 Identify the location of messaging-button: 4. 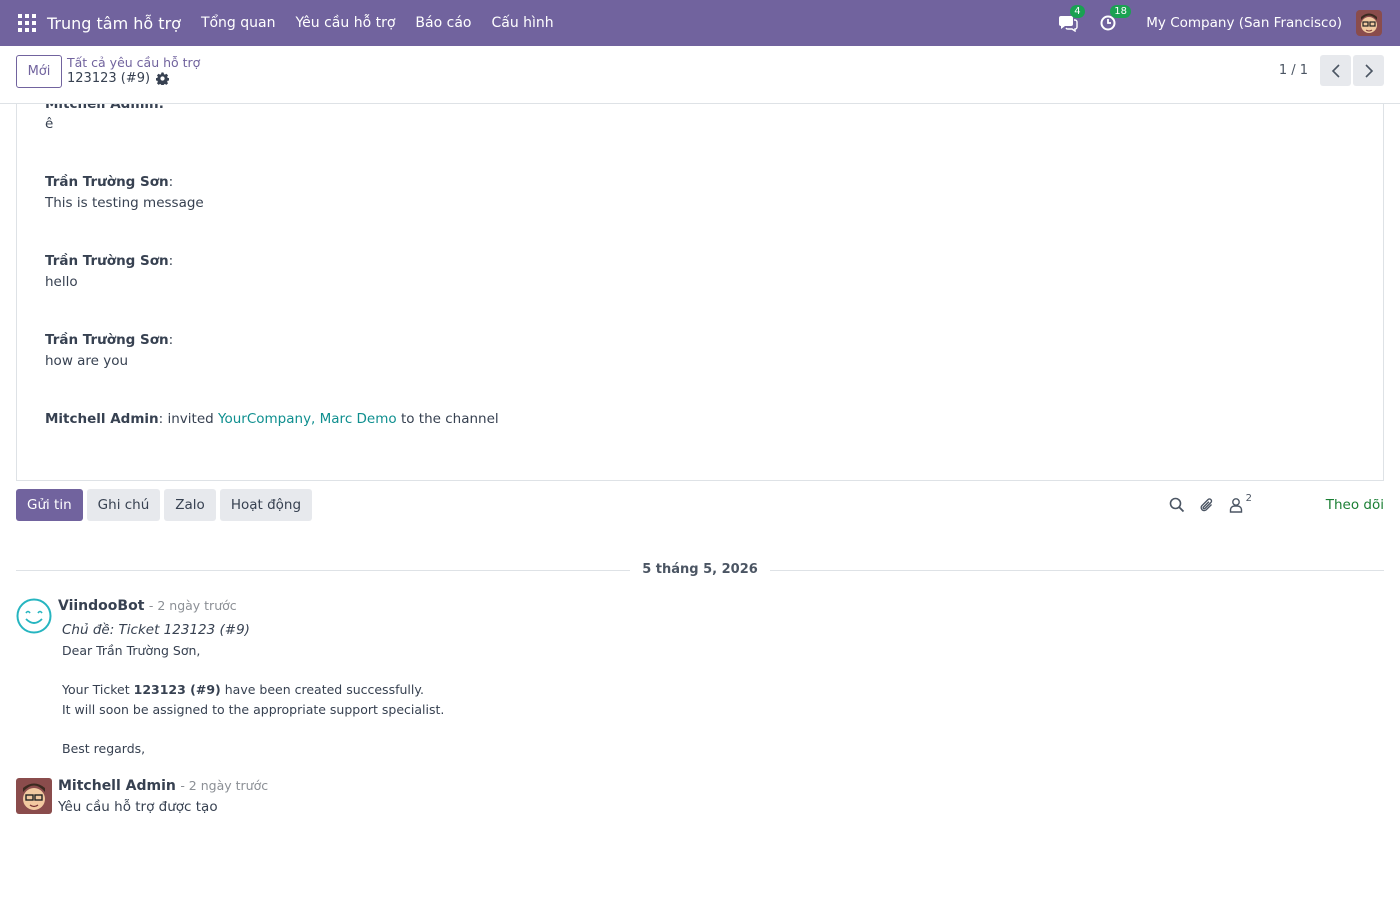
(1071, 19).